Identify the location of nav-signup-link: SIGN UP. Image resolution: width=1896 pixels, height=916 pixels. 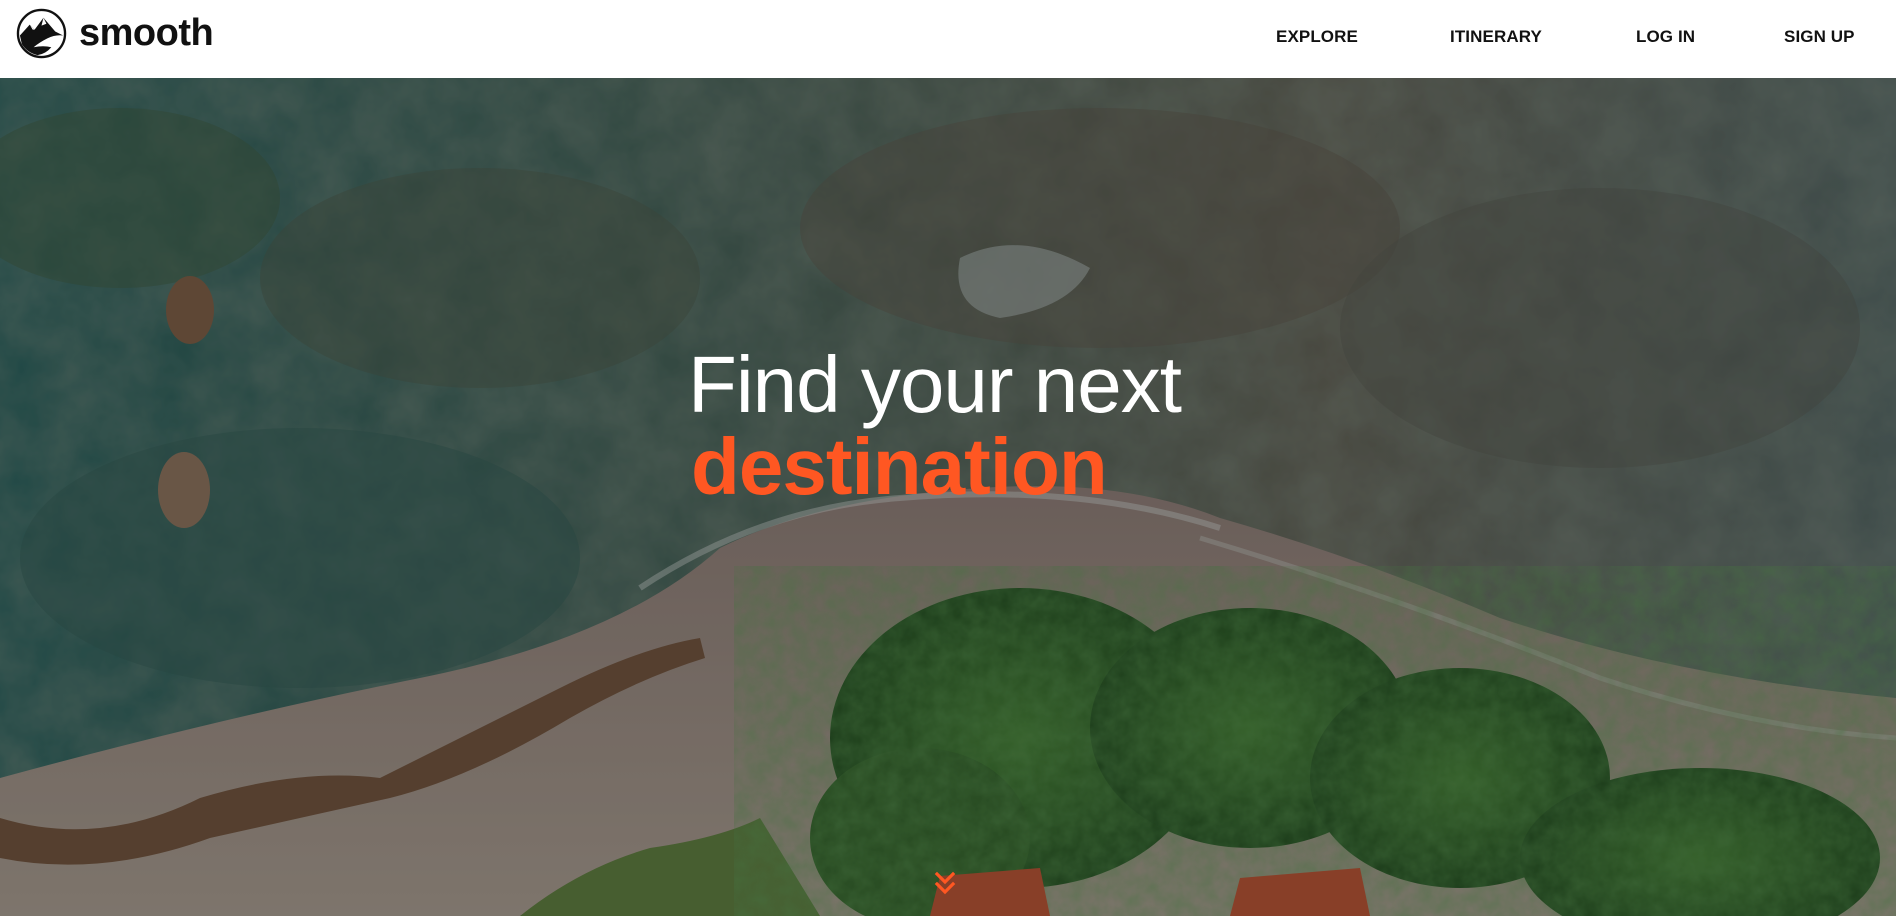
(1819, 37).